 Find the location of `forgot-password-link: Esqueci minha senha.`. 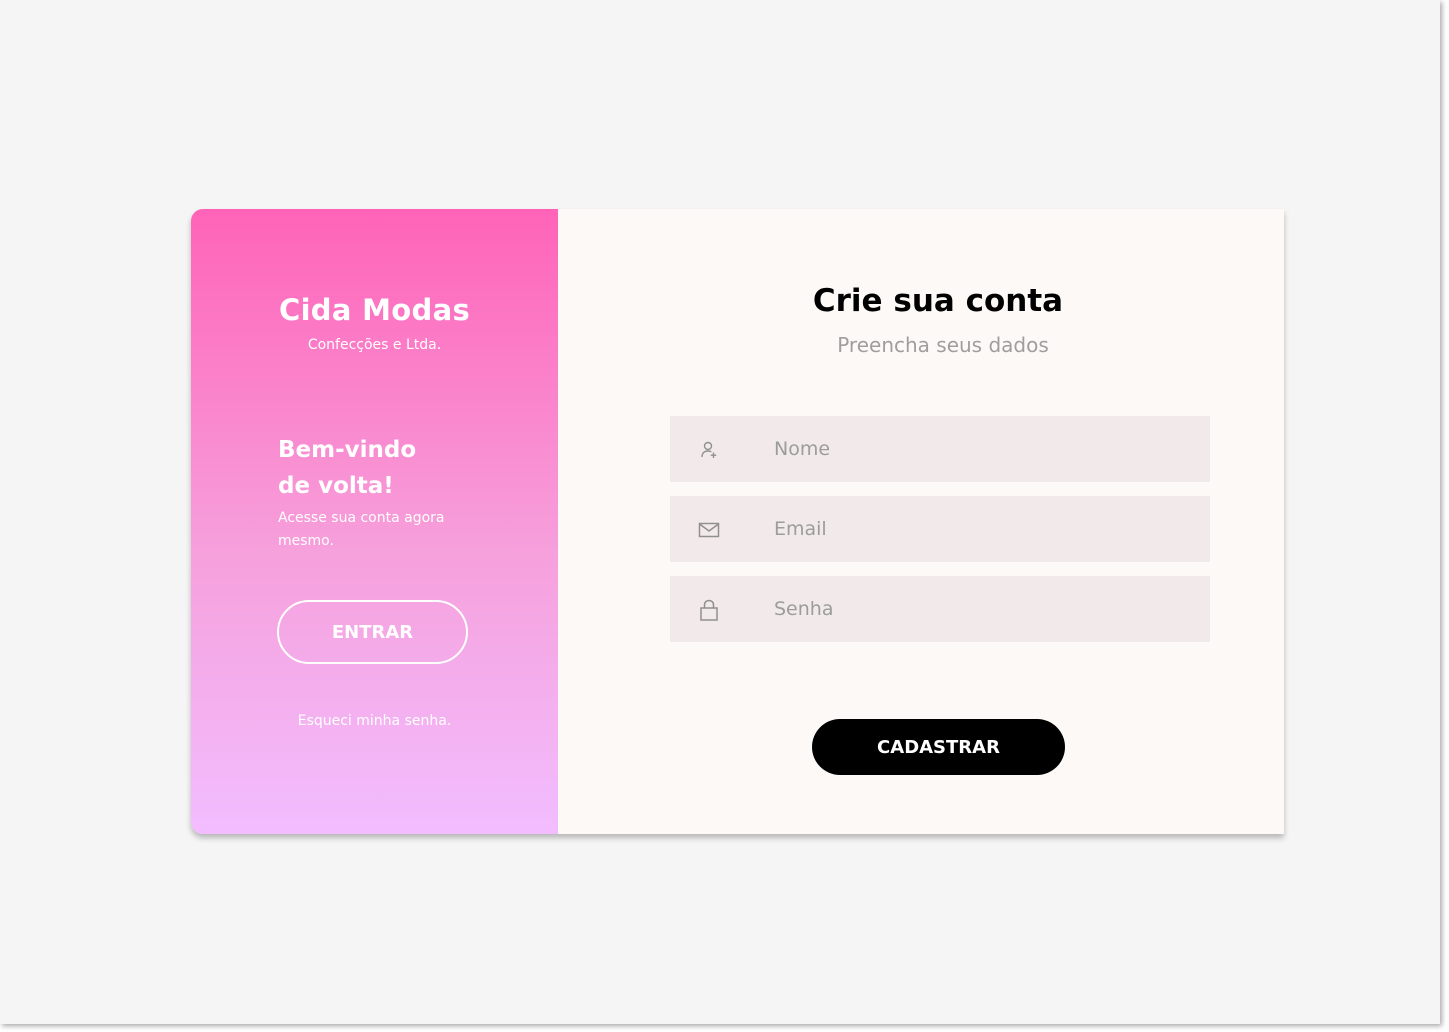

forgot-password-link: Esqueci minha senha. is located at coordinates (374, 721).